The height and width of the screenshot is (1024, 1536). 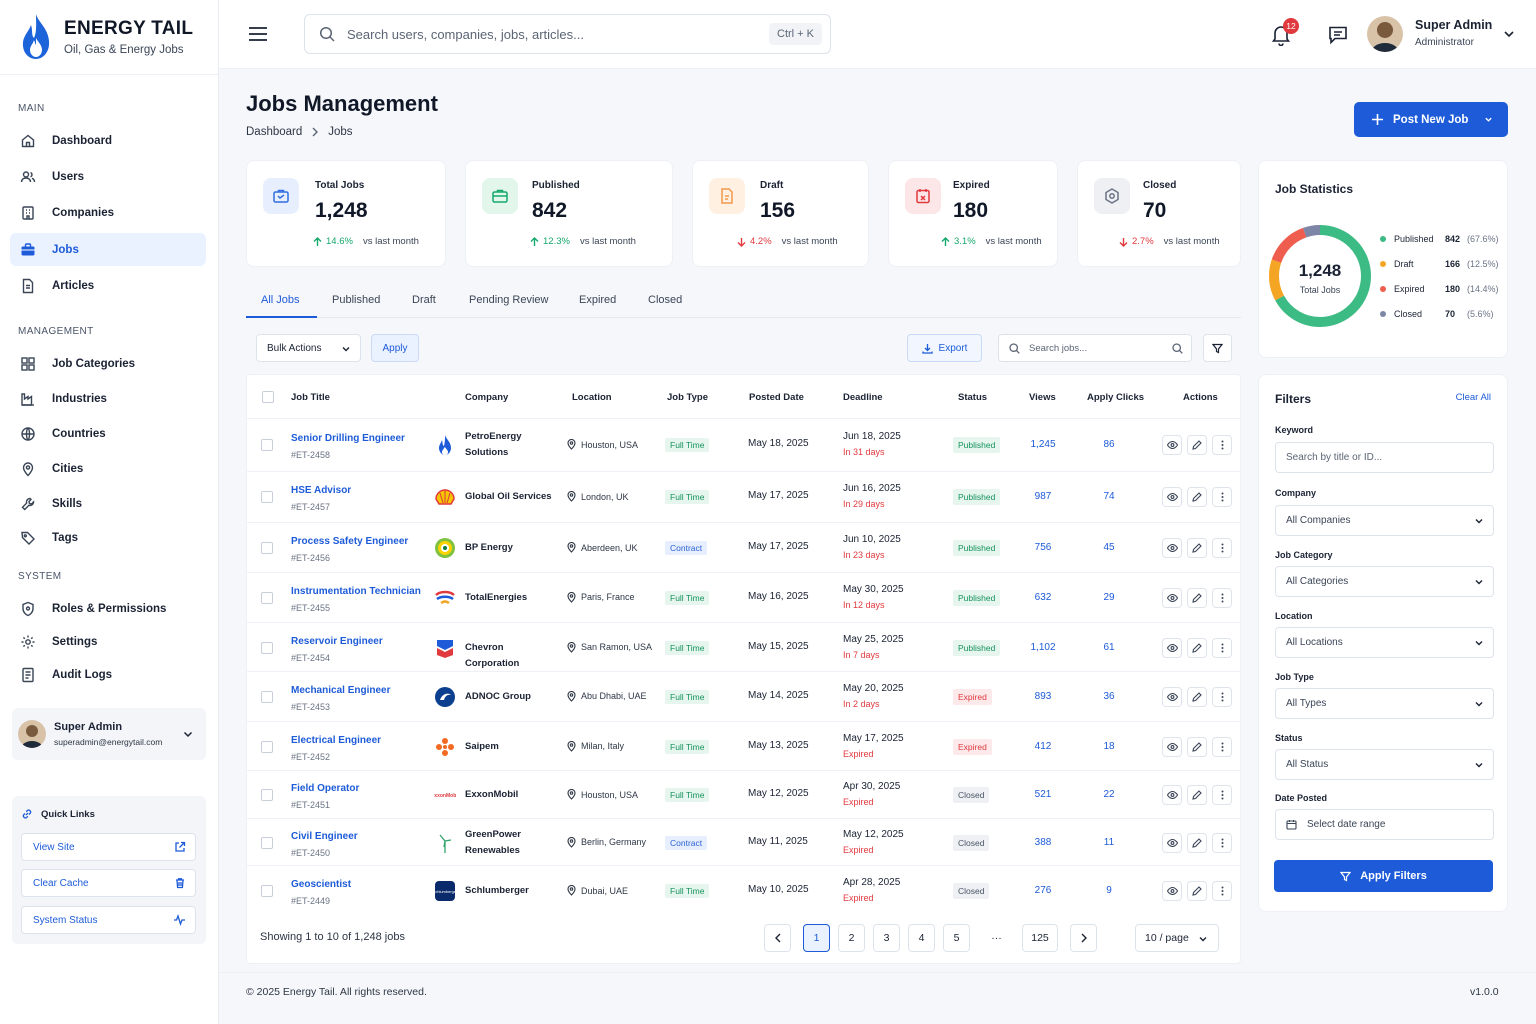 I want to click on sidebar-item-cities: Cities, so click(x=108, y=468).